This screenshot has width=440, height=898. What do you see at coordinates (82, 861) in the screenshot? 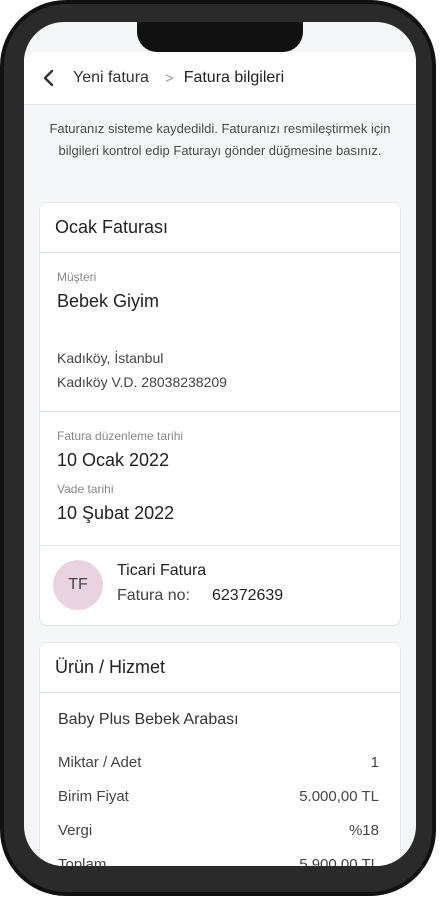
I see `row-label: Toplam` at bounding box center [82, 861].